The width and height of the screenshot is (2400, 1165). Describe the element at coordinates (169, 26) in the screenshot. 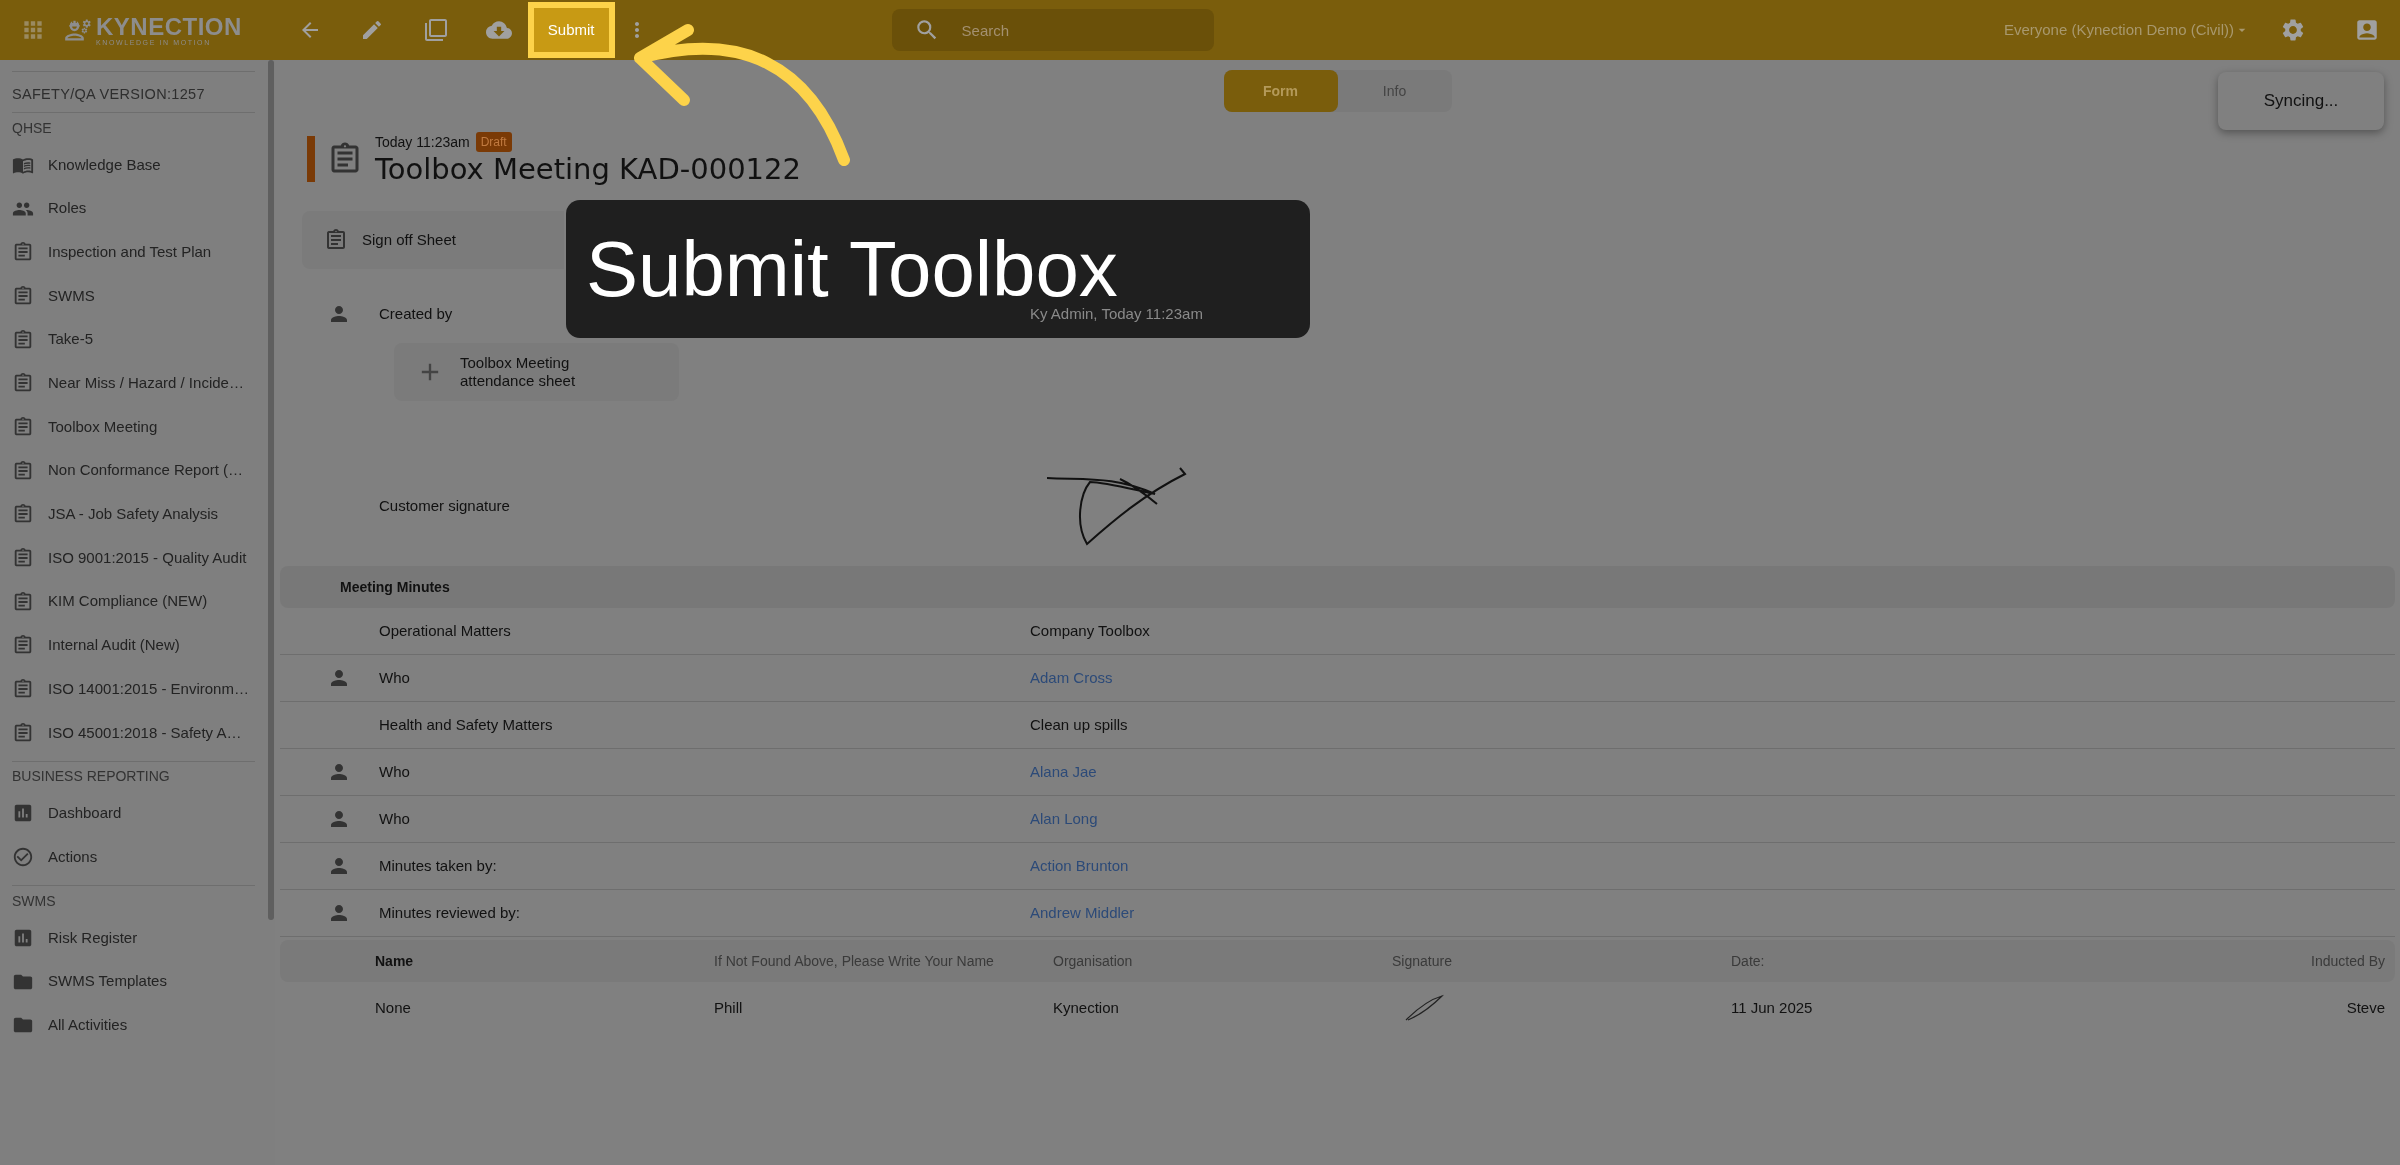

I see `logo-name: KYNECTION` at that location.